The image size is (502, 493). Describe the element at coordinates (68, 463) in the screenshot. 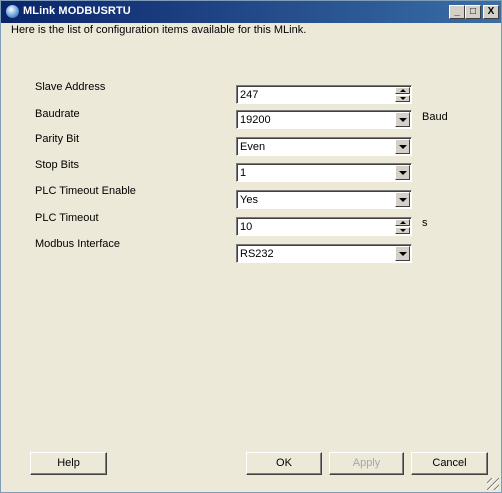

I see `help-button: Help` at that location.